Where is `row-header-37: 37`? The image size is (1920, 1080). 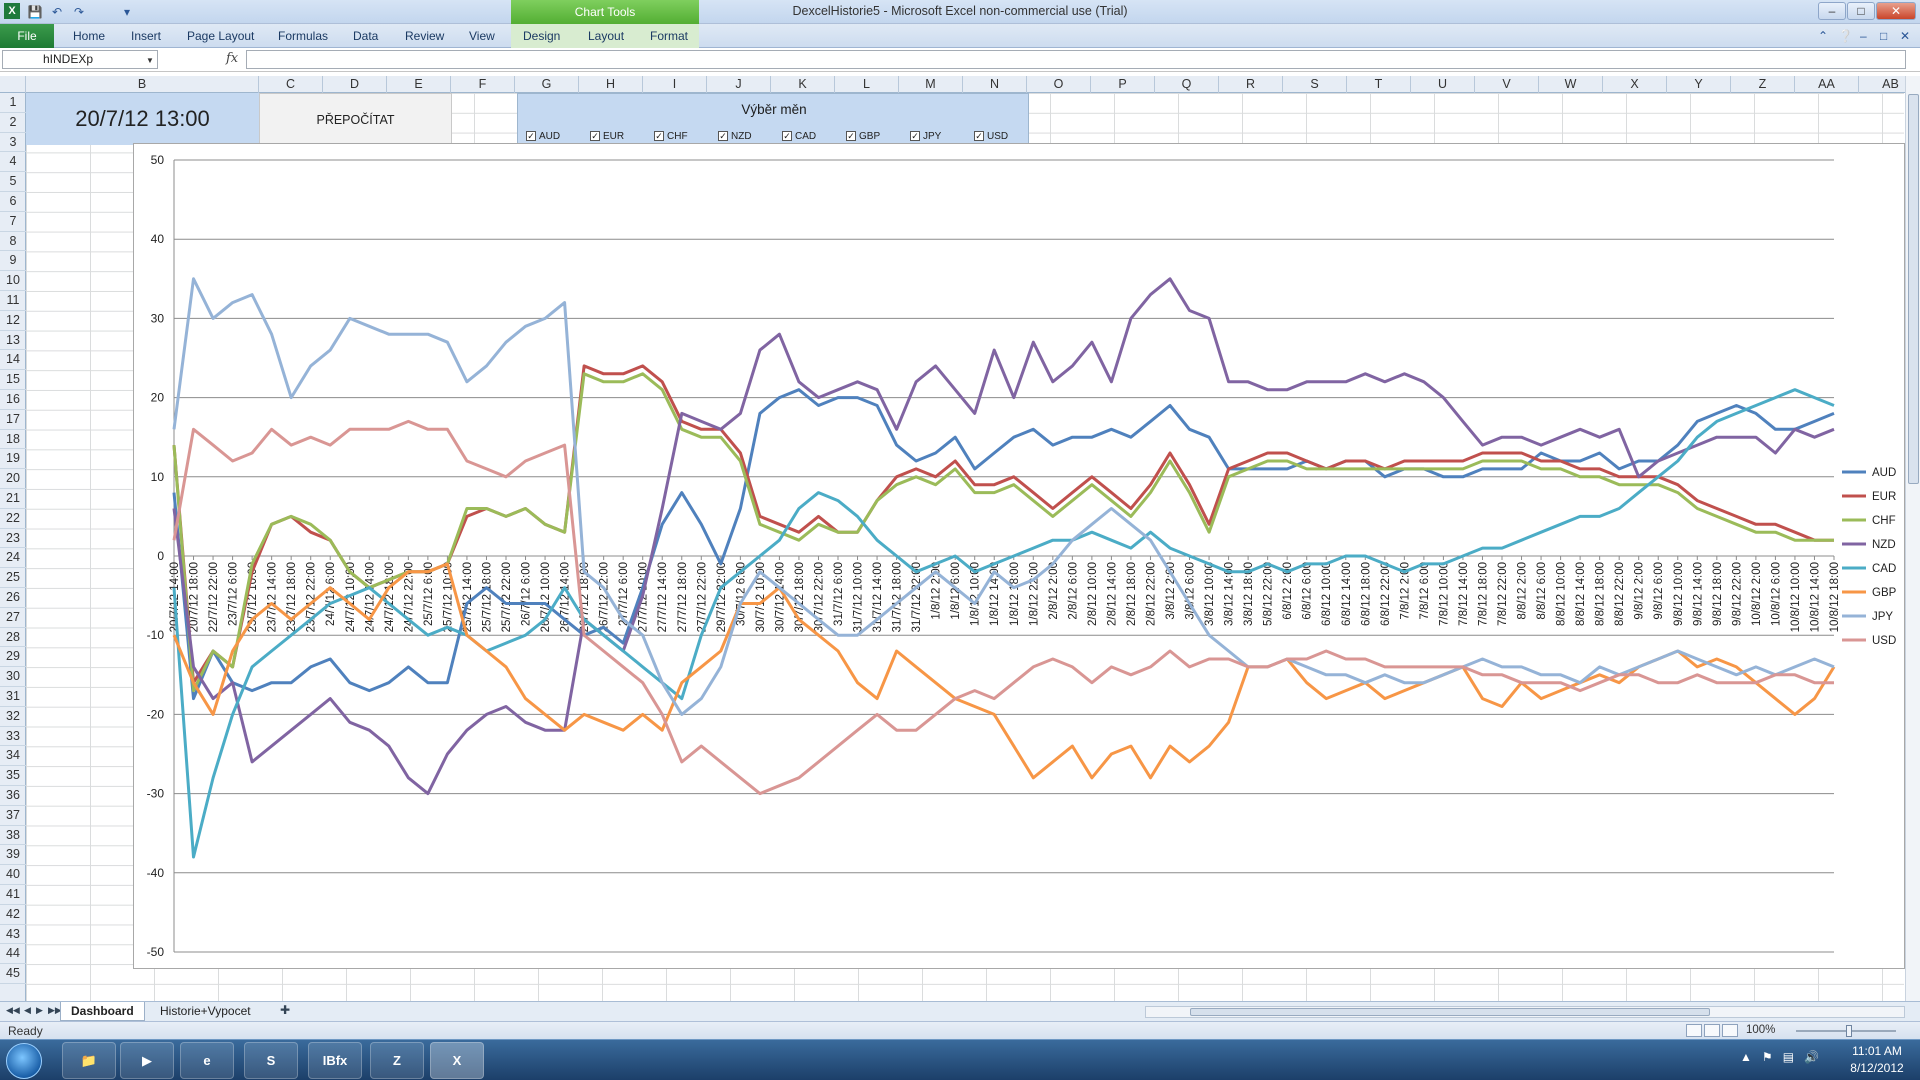 row-header-37: 37 is located at coordinates (13, 816).